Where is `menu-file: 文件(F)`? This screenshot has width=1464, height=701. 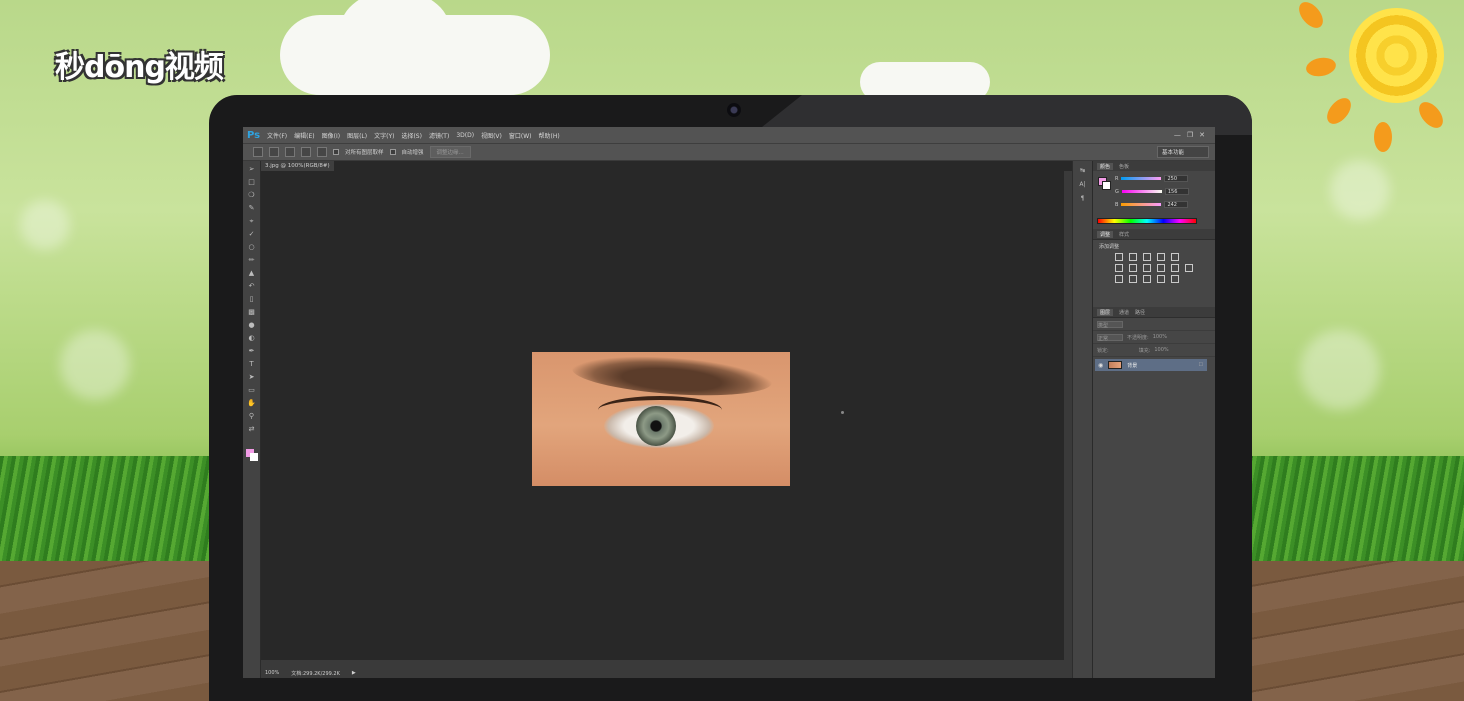 menu-file: 文件(F) is located at coordinates (277, 135).